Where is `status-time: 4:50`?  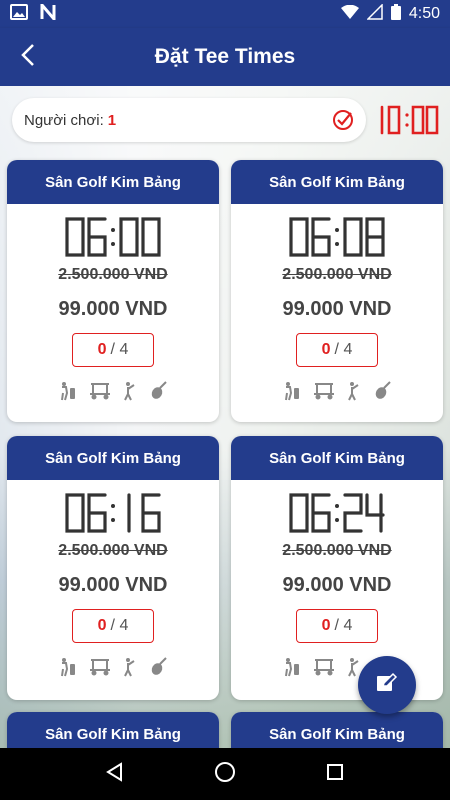
status-time: 4:50 is located at coordinates (424, 13).